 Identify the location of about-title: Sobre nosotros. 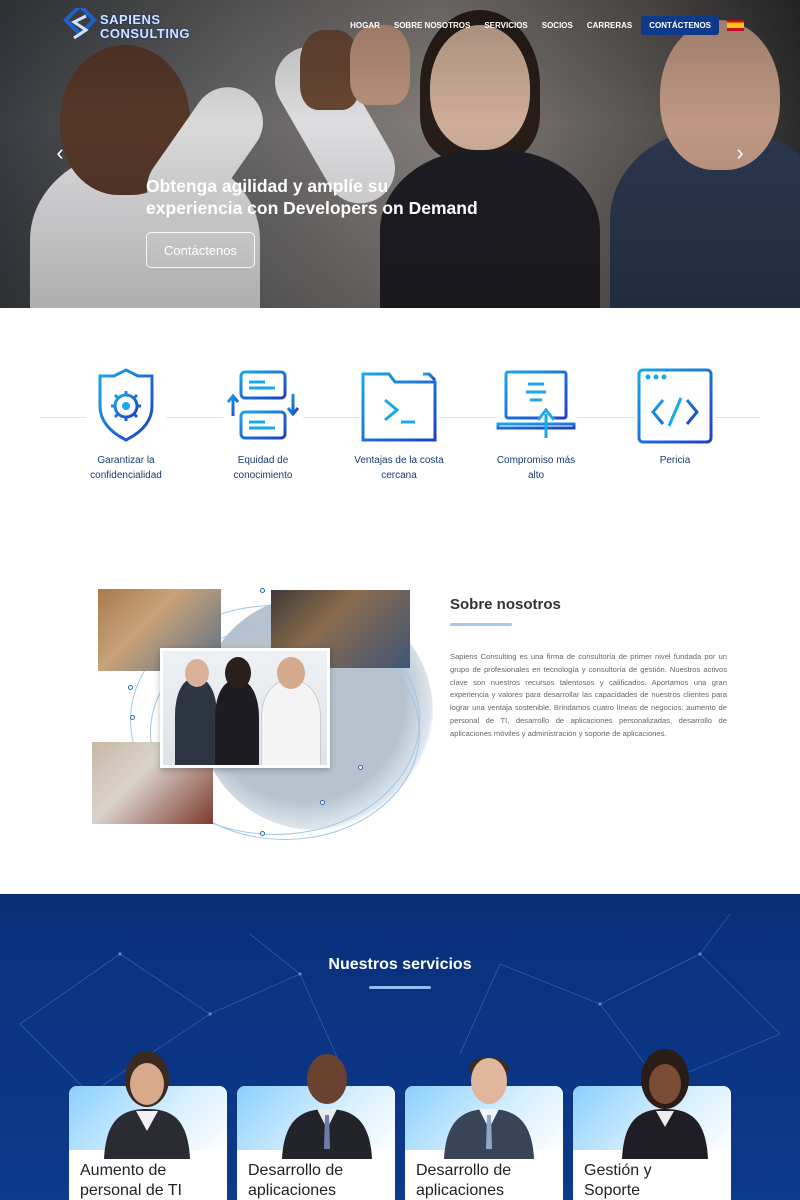
(505, 604).